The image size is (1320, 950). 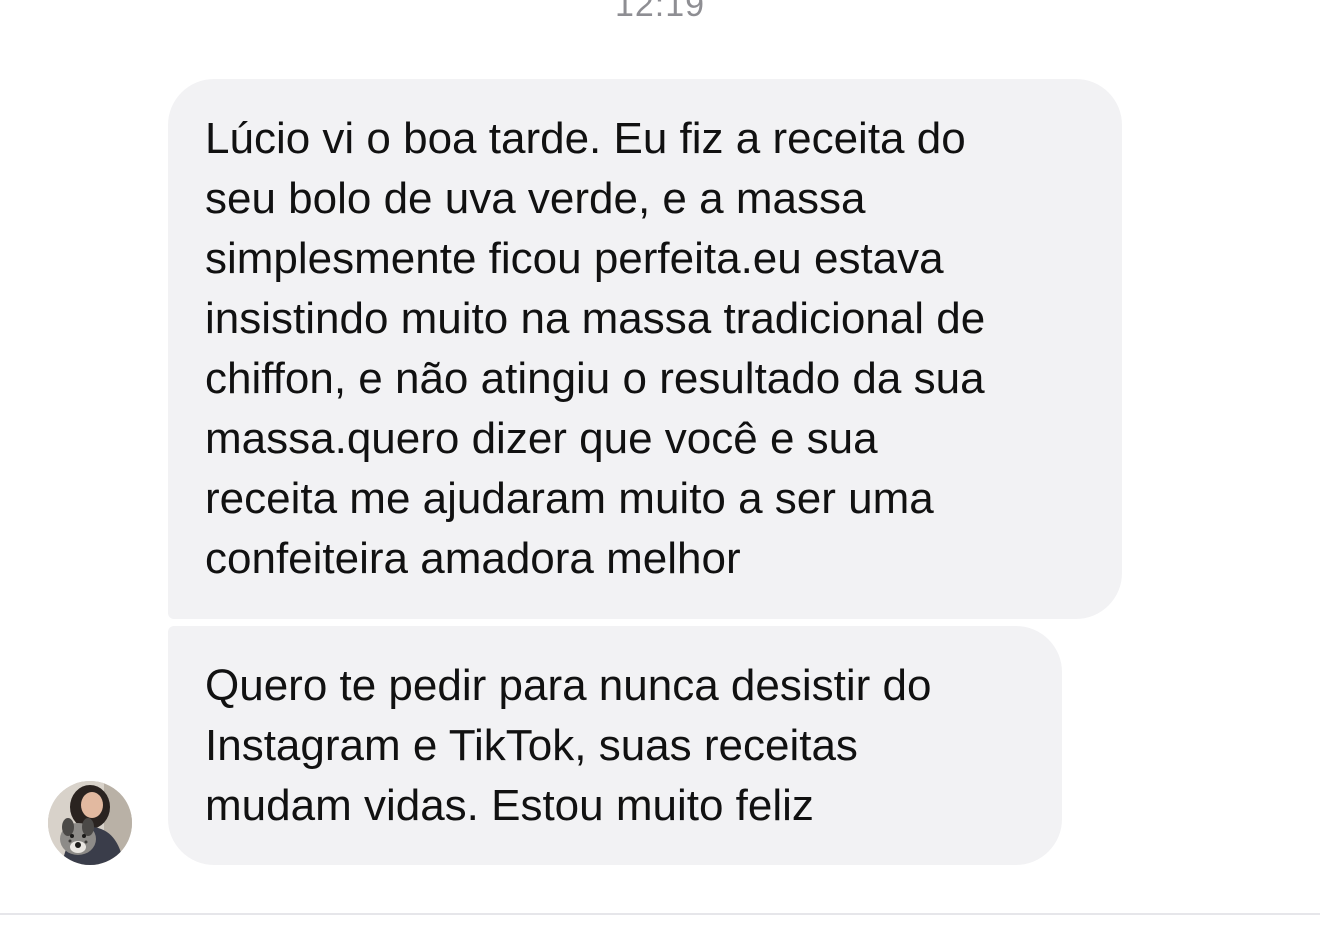 I want to click on message-timestamp: 12:19, so click(x=660, y=12).